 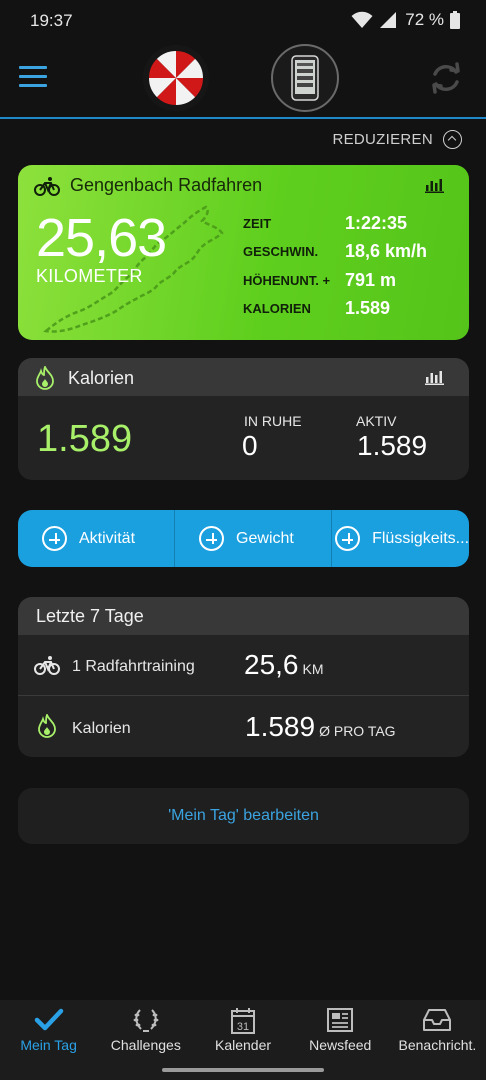 I want to click on calendar-day: 31, so click(x=243, y=1027).